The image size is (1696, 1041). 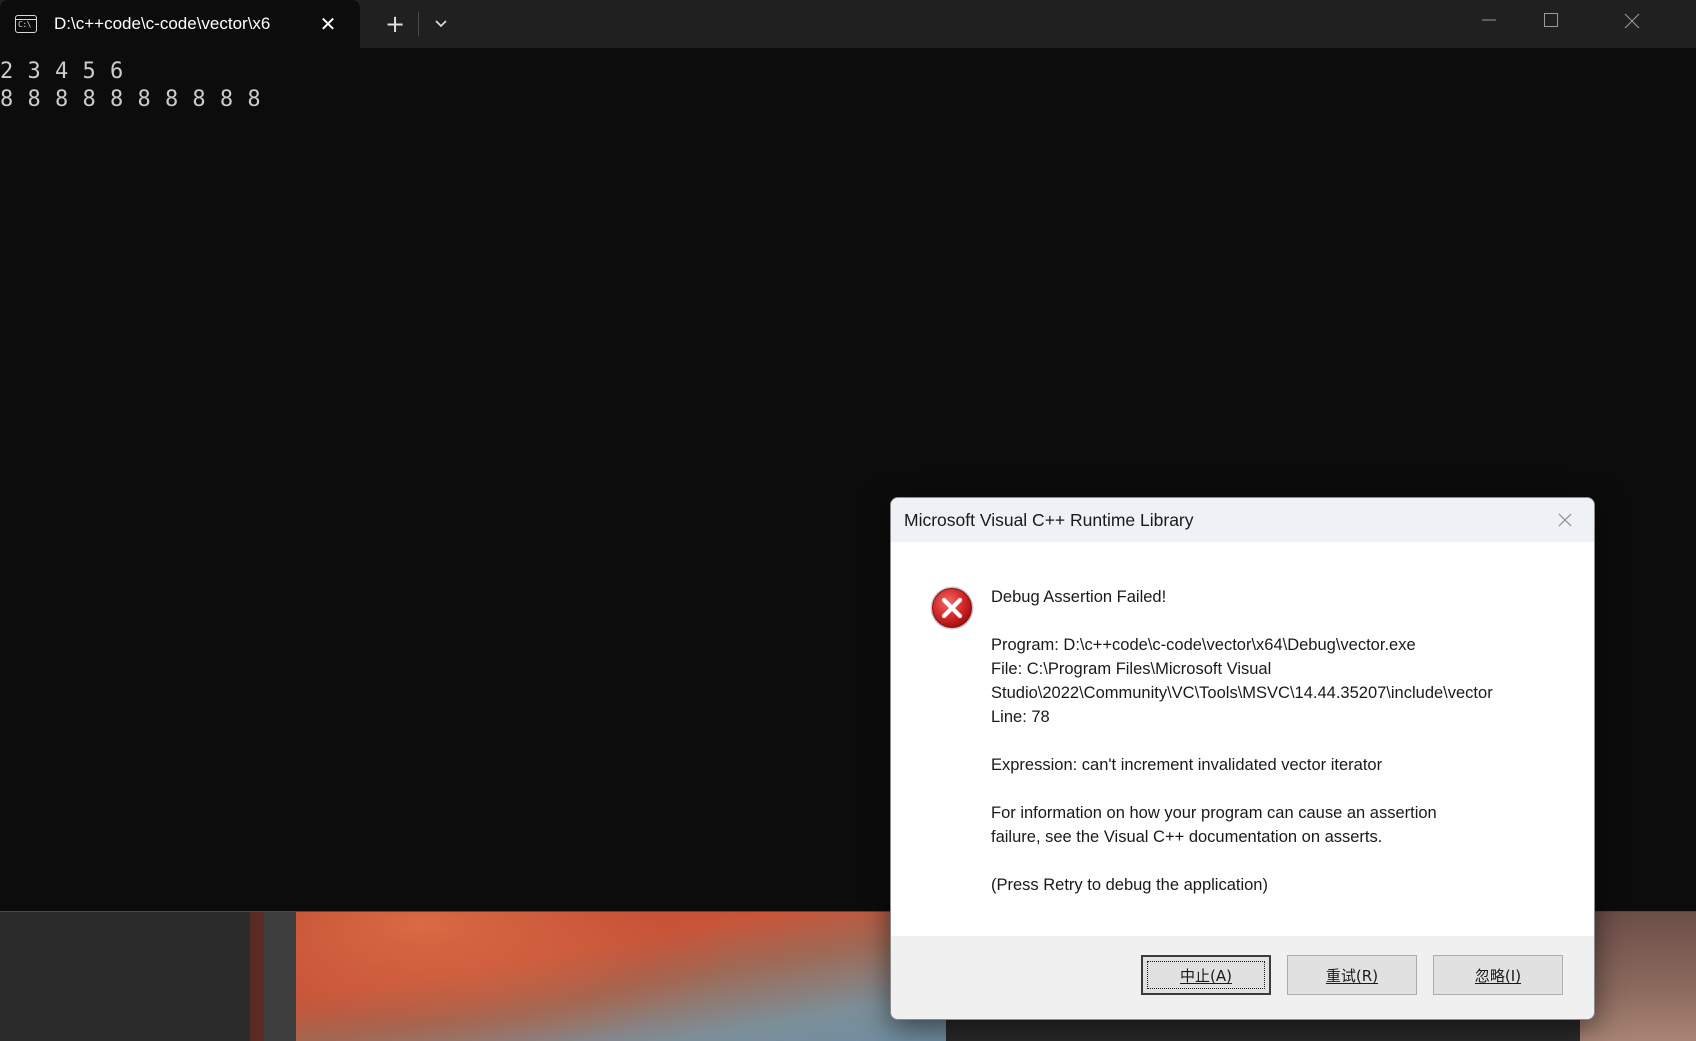 I want to click on file-path-line1: File: C:\Program Files\Microsoft Visual, so click(x=1131, y=669).